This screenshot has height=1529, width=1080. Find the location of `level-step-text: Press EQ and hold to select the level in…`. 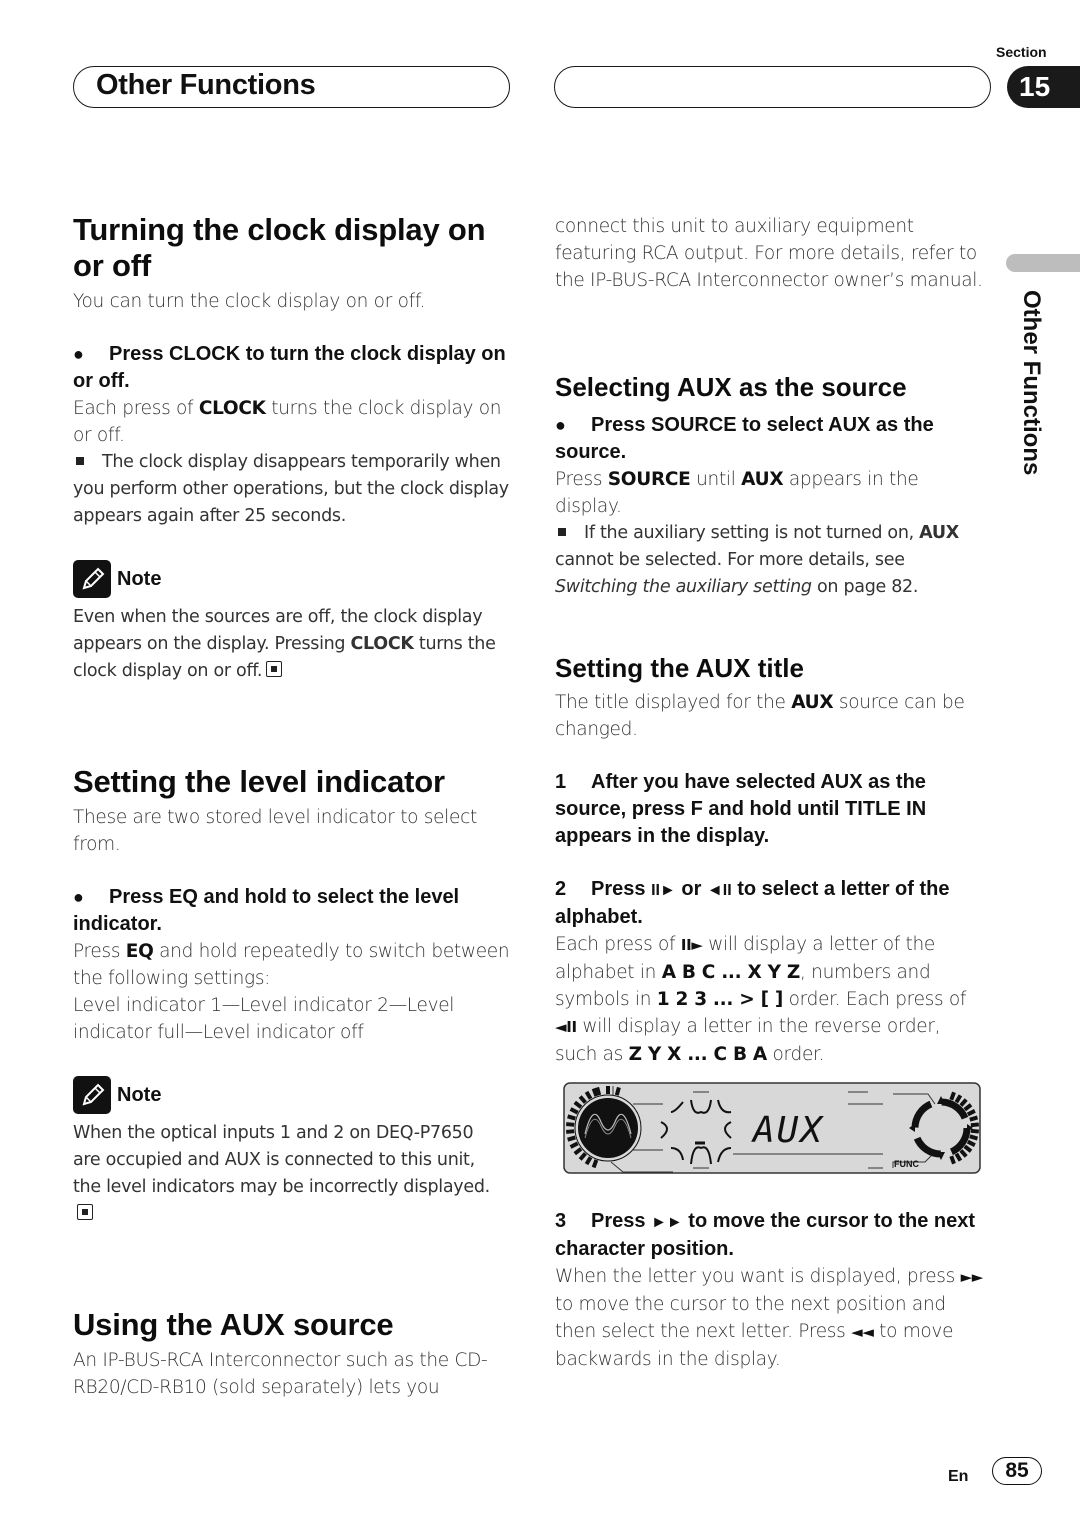

level-step-text: Press EQ and hold to select the level in… is located at coordinates (266, 910).